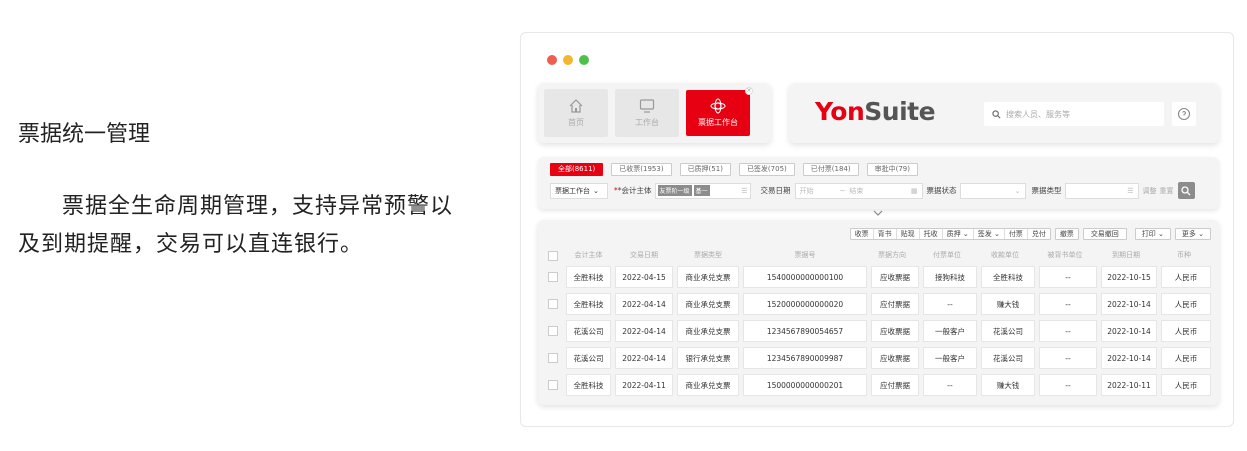  Describe the element at coordinates (644, 277) in the screenshot. I see `cell-date: 2022-04-15` at that location.